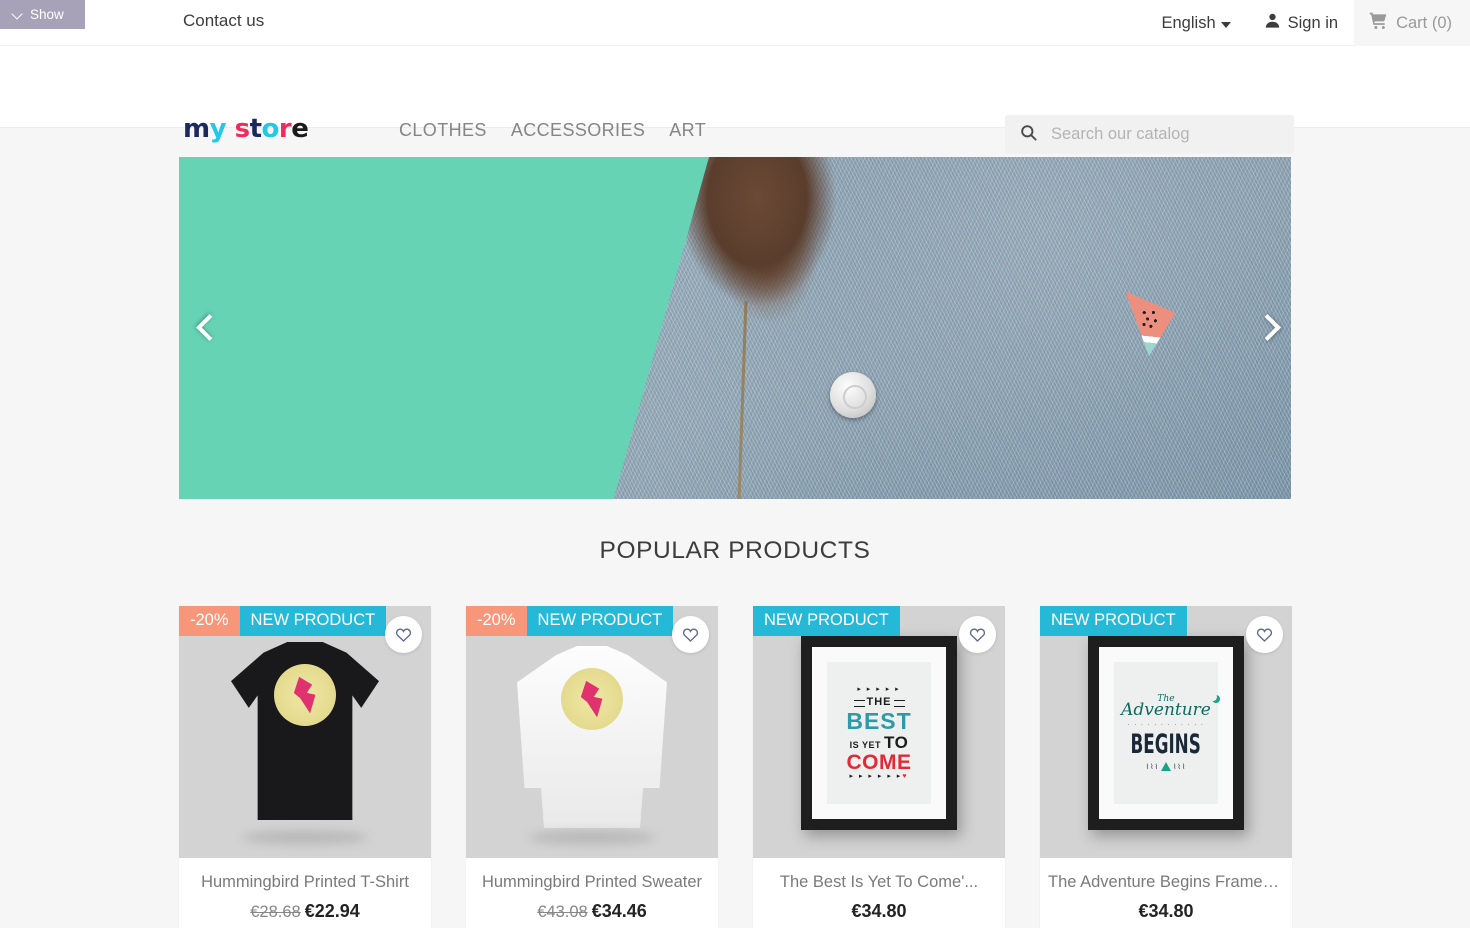 The height and width of the screenshot is (928, 1470). What do you see at coordinates (865, 745) in the screenshot?
I see `poster-is-yet: IS YET` at bounding box center [865, 745].